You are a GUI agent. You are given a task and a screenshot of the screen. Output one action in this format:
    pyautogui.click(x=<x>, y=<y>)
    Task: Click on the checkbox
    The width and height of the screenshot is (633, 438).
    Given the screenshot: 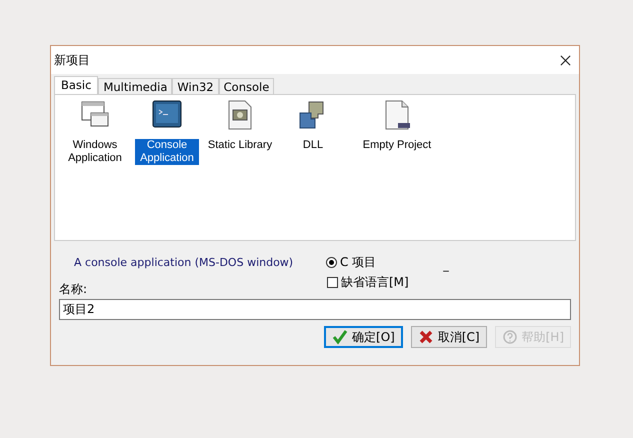 What is the action you would take?
    pyautogui.click(x=332, y=282)
    